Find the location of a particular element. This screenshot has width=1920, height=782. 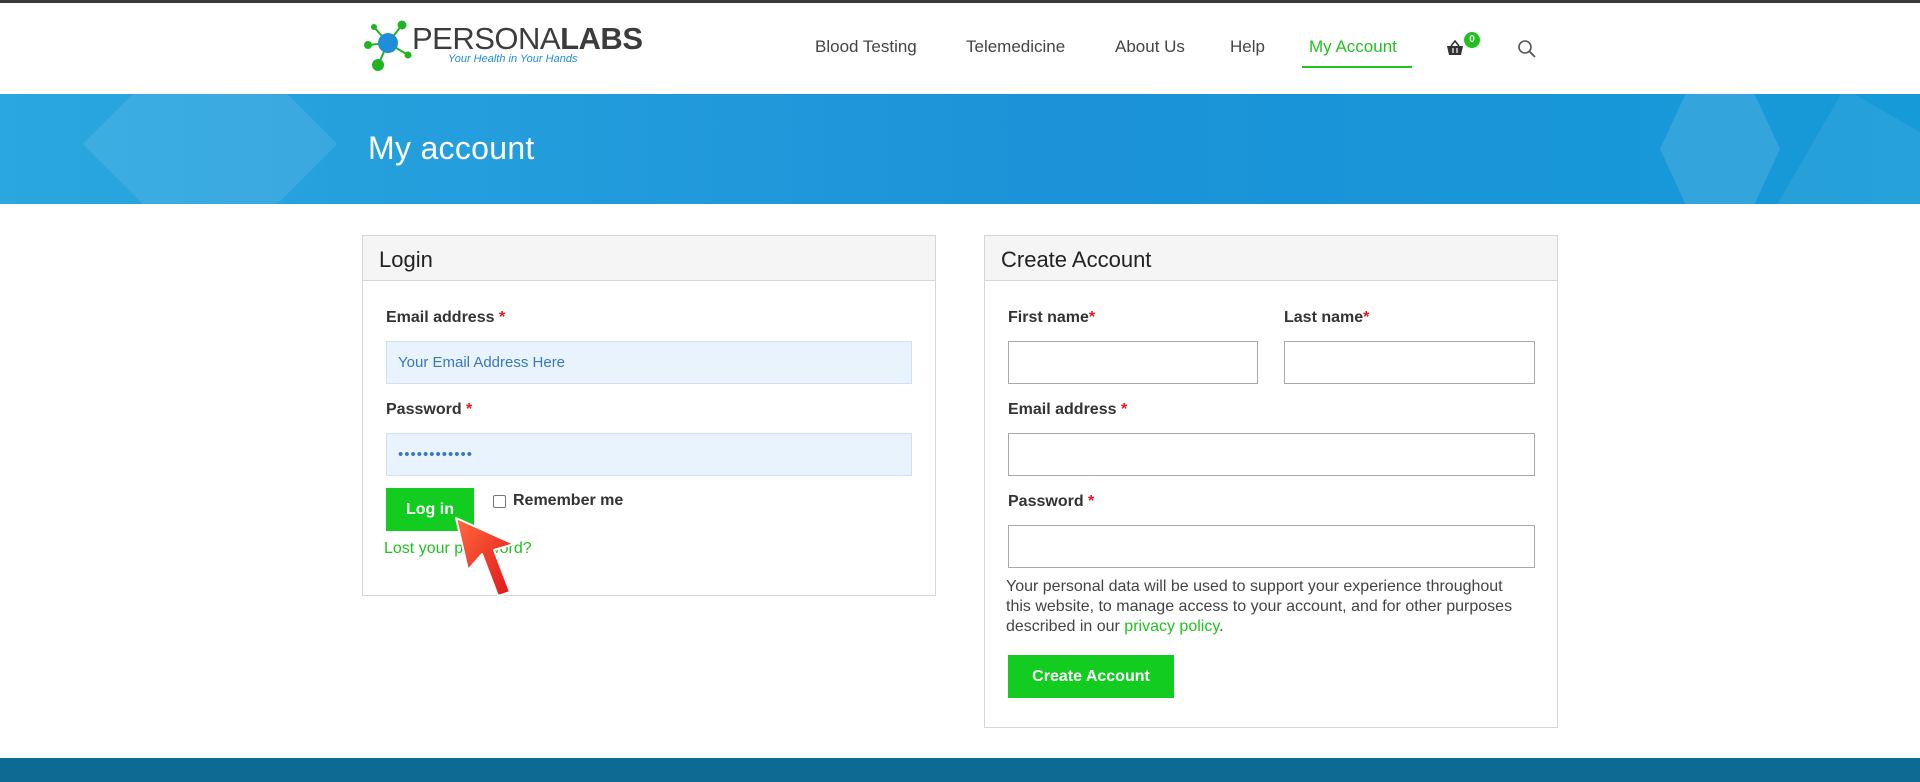

logo-tagline: Your Health in Your Hands is located at coordinates (513, 59).